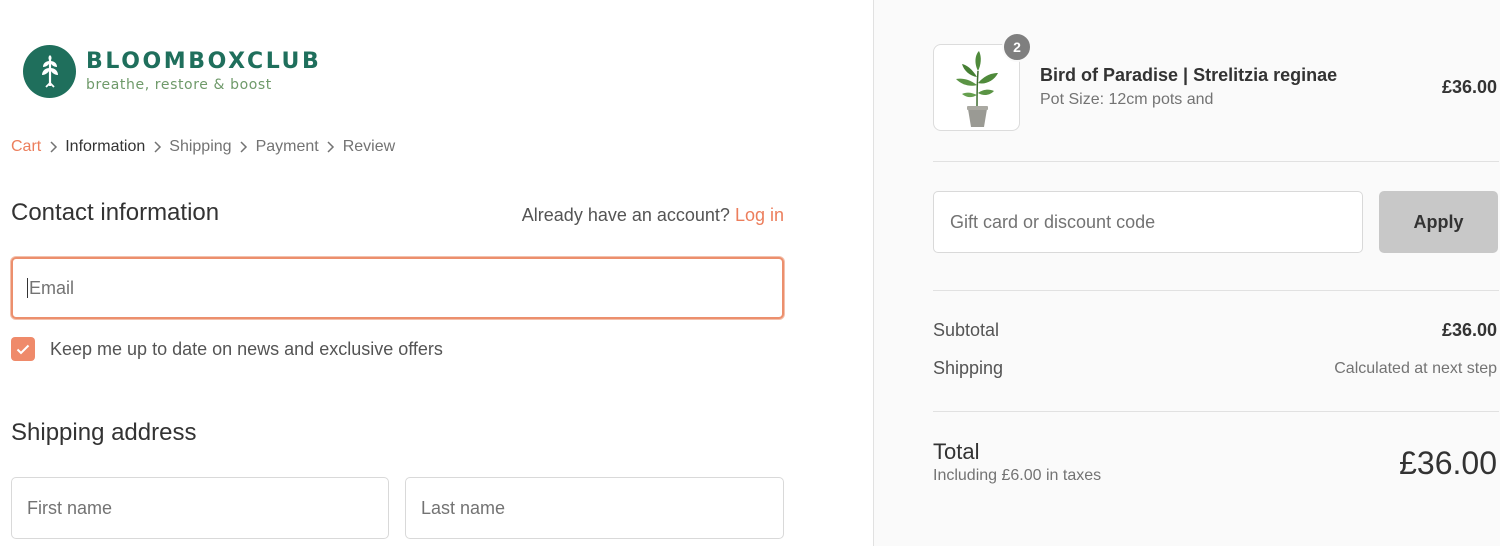  Describe the element at coordinates (759, 215) in the screenshot. I see `login-link: Log in` at that location.